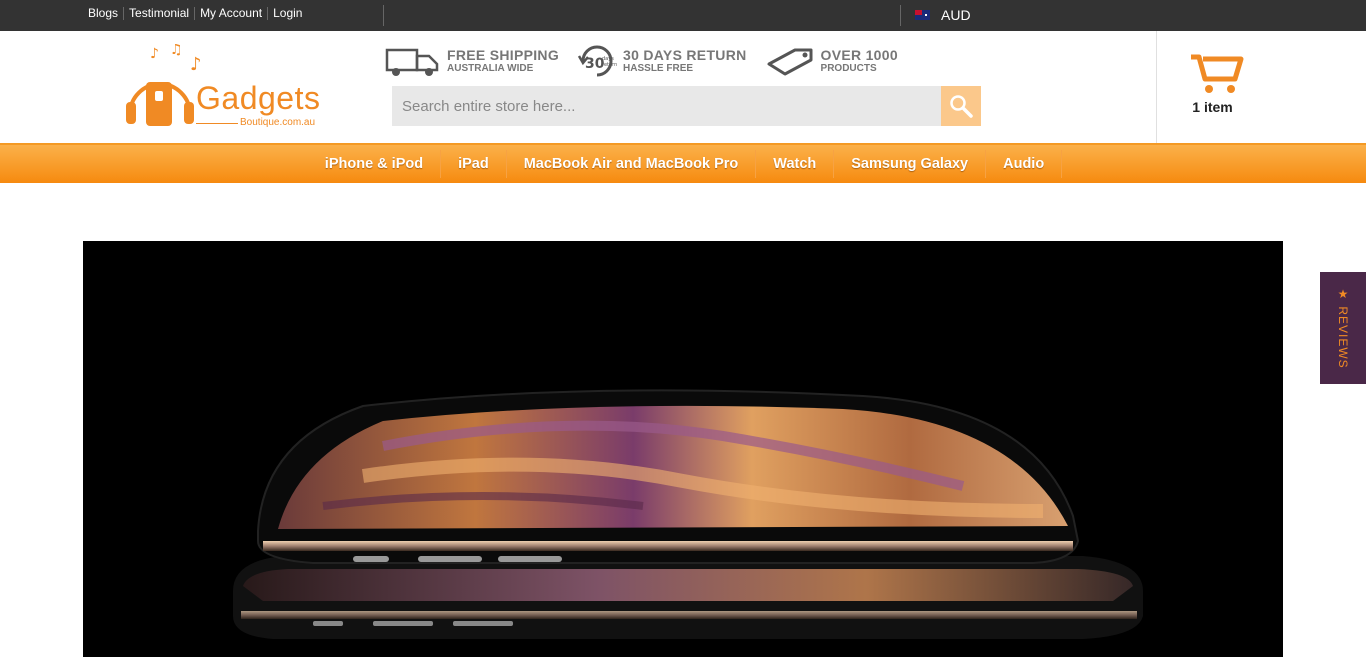 Image resolution: width=1366 pixels, height=657 pixels. I want to click on search-bar, so click(686, 106).